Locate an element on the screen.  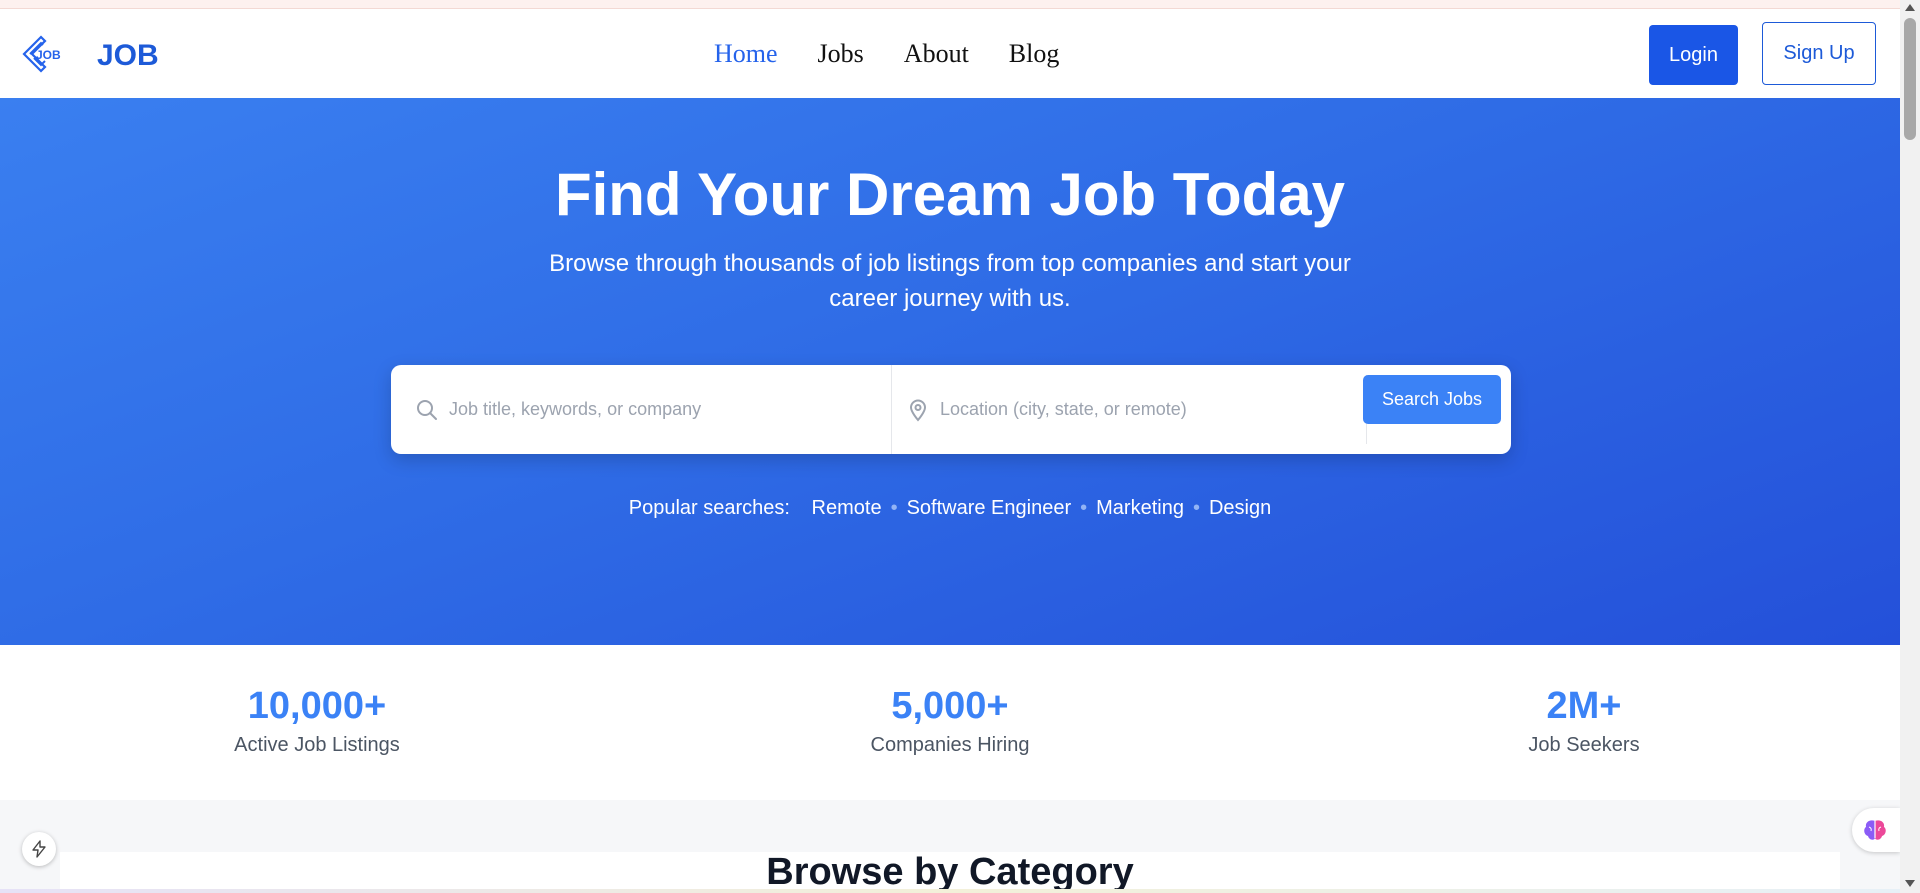
login-button: Login is located at coordinates (1693, 55).